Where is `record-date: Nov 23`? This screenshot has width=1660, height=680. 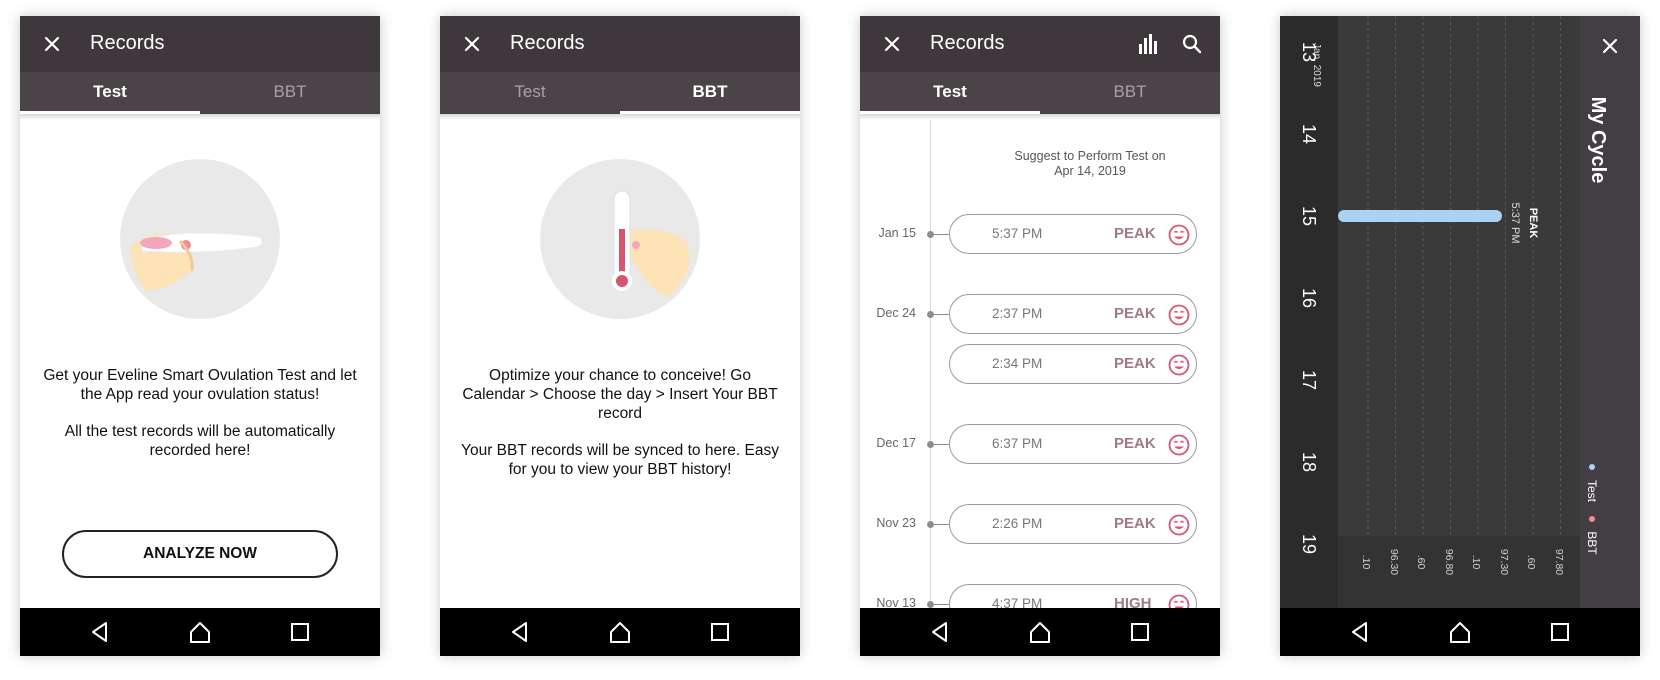
record-date: Nov 23 is located at coordinates (896, 523).